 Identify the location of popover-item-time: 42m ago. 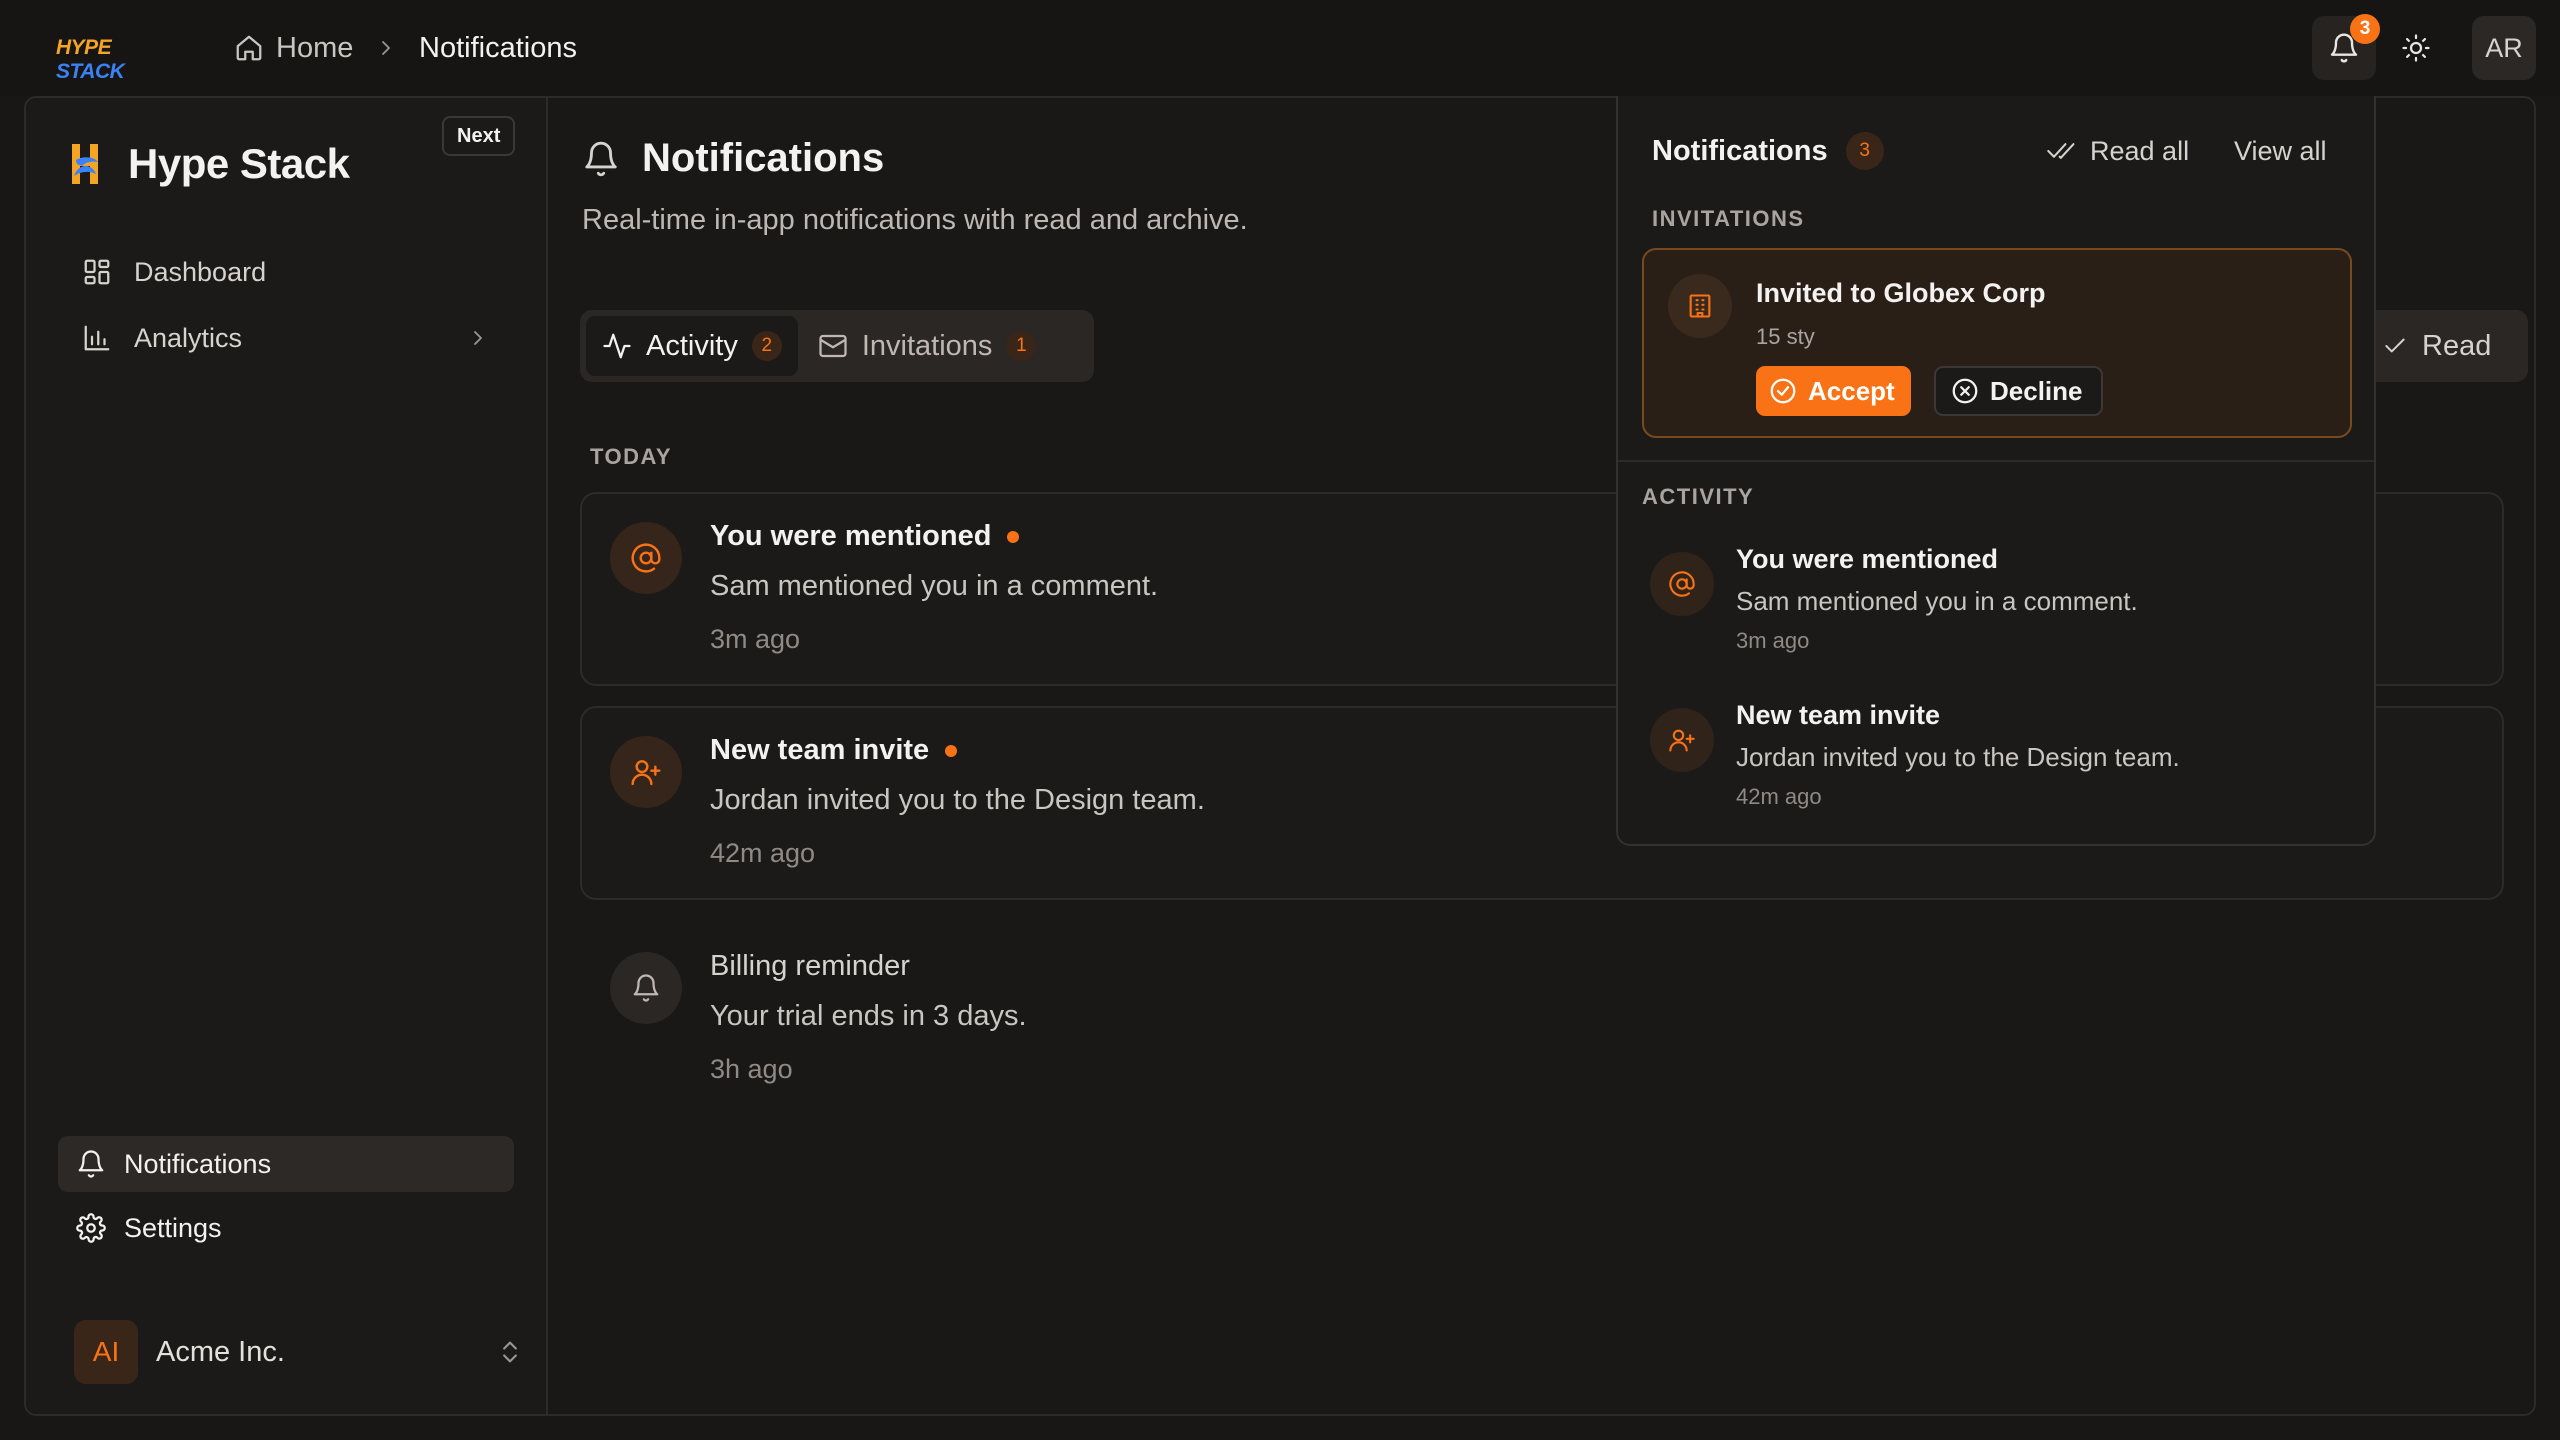
(1779, 796).